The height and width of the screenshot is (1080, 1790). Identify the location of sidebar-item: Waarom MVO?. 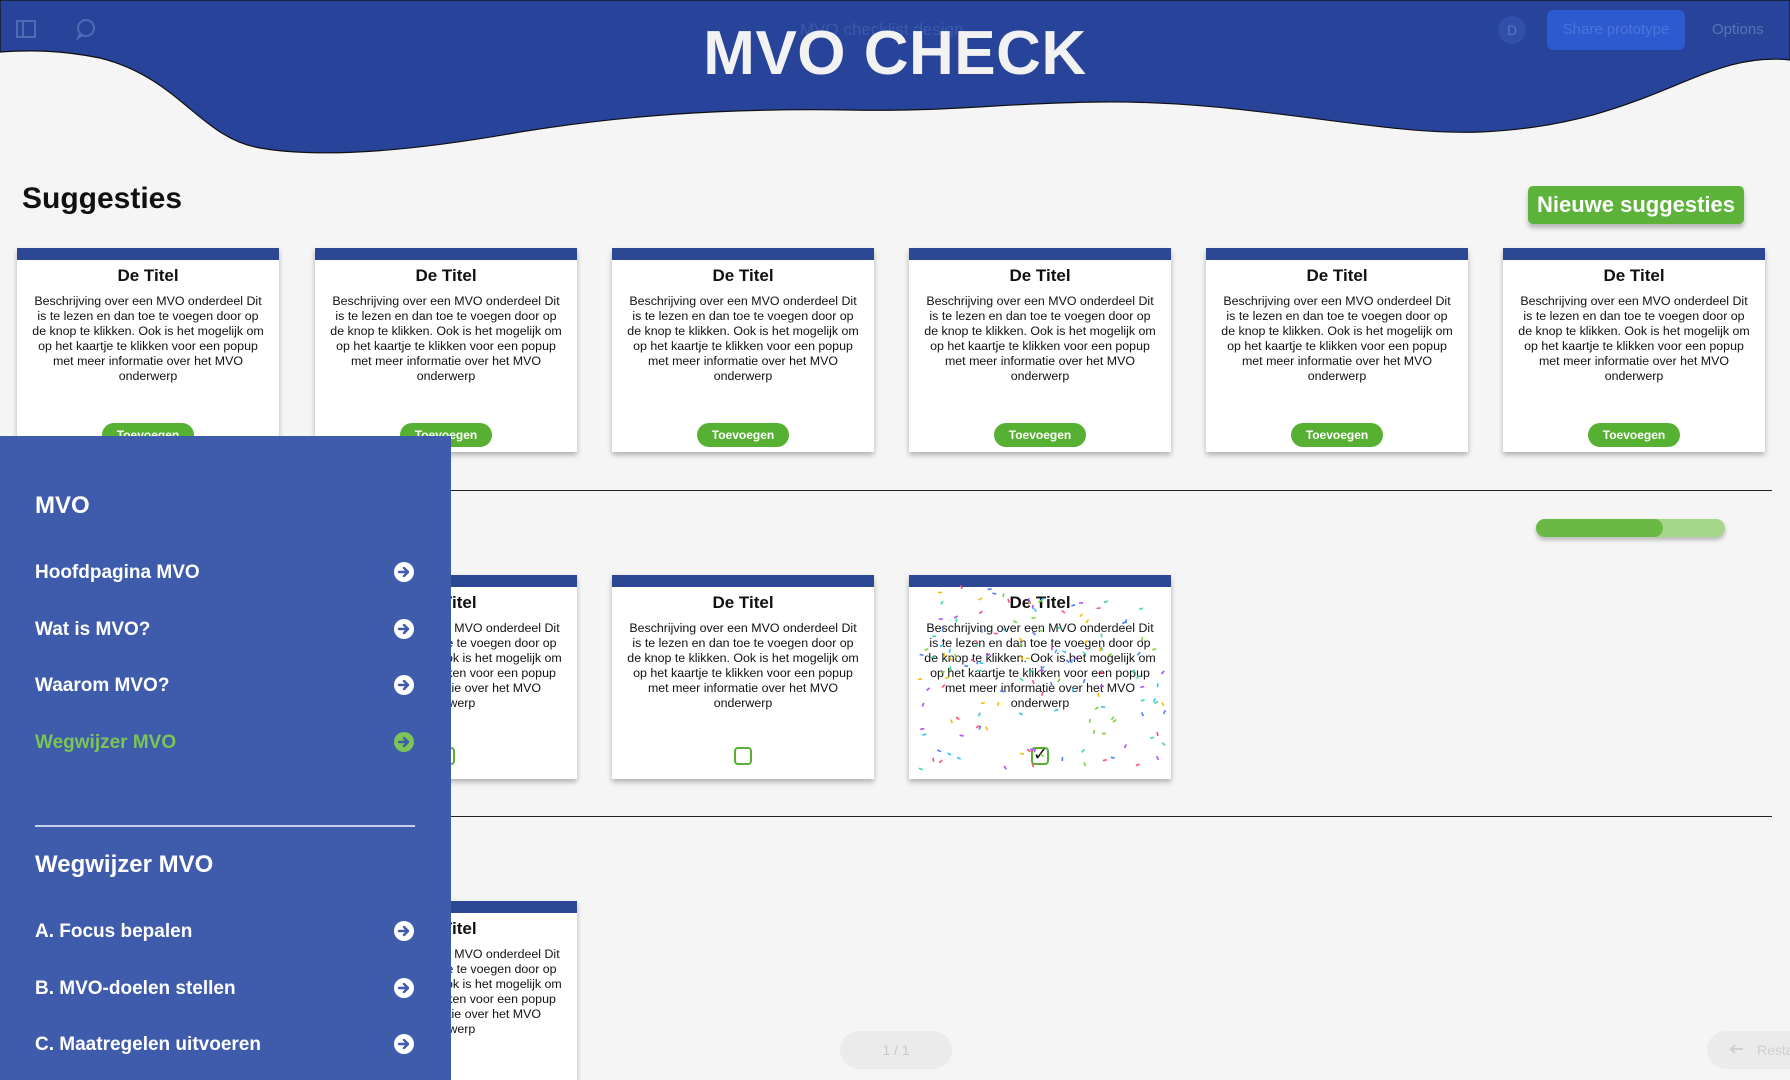
(225, 686).